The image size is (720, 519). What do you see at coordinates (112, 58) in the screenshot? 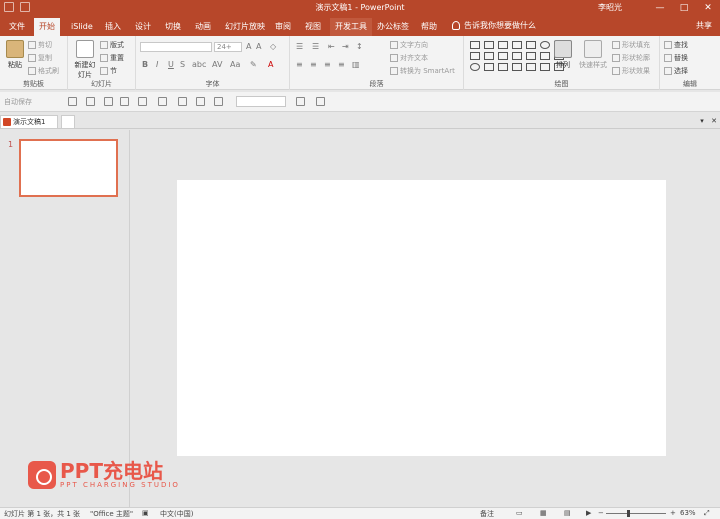
I see `reset-button: 重置` at bounding box center [112, 58].